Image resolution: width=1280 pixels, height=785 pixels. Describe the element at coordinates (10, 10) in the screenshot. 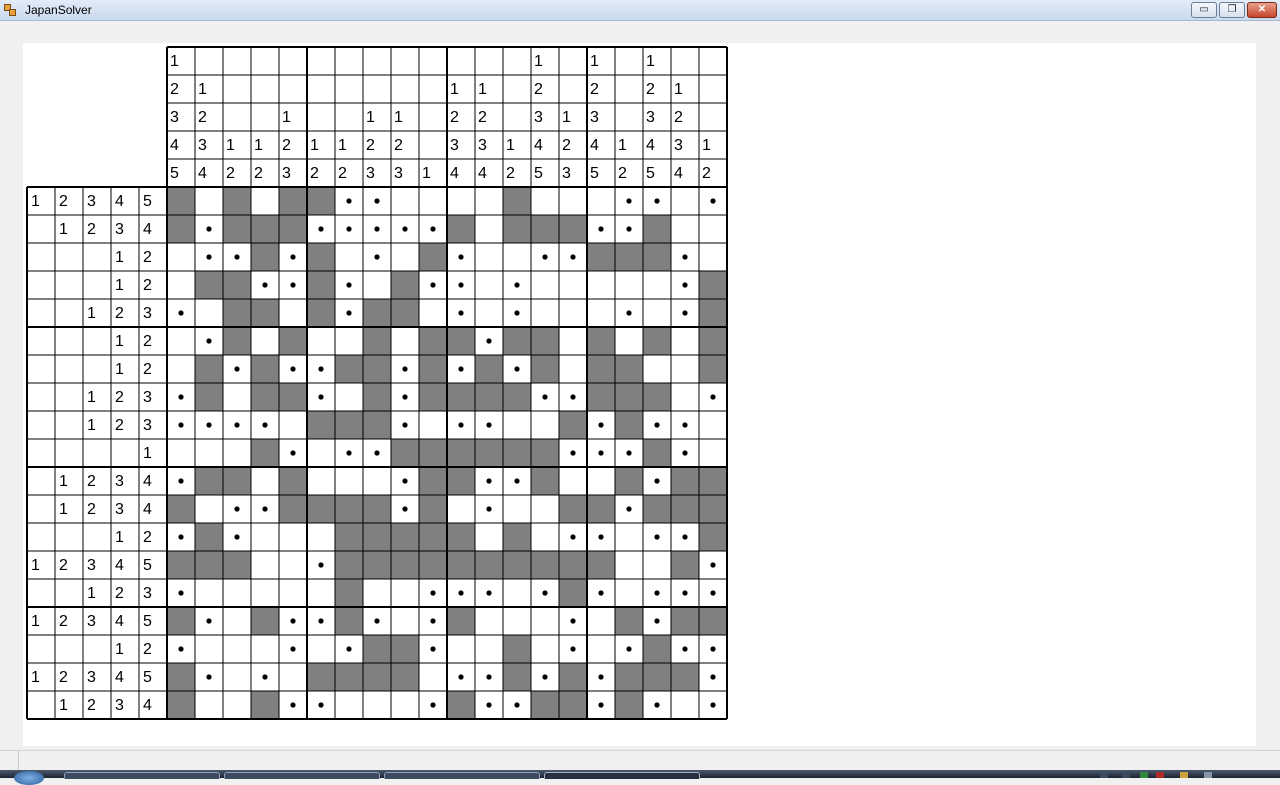

I see `app-icon` at that location.